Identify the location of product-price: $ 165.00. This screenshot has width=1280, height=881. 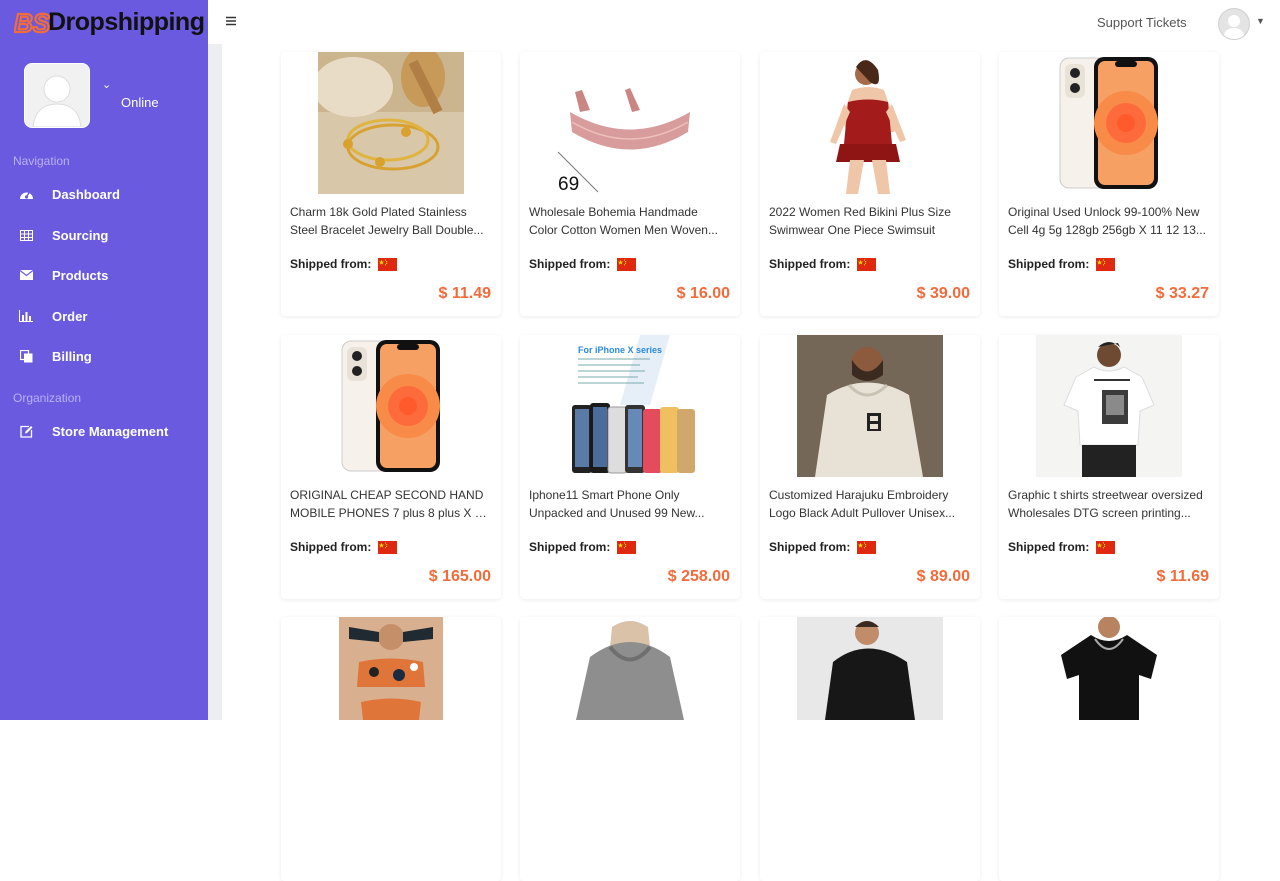
(459, 576).